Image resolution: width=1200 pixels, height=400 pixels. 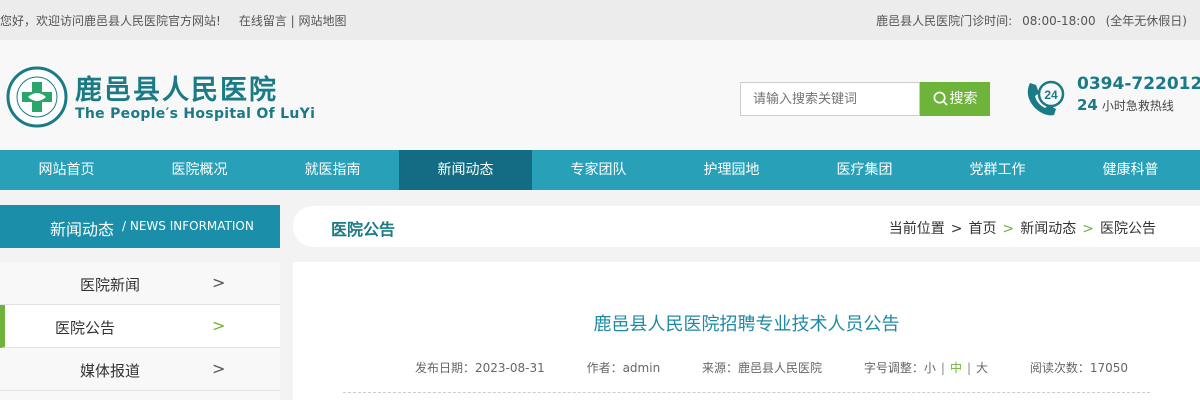 What do you see at coordinates (864, 170) in the screenshot?
I see `nav-item-medical-group: 医疗集团` at bounding box center [864, 170].